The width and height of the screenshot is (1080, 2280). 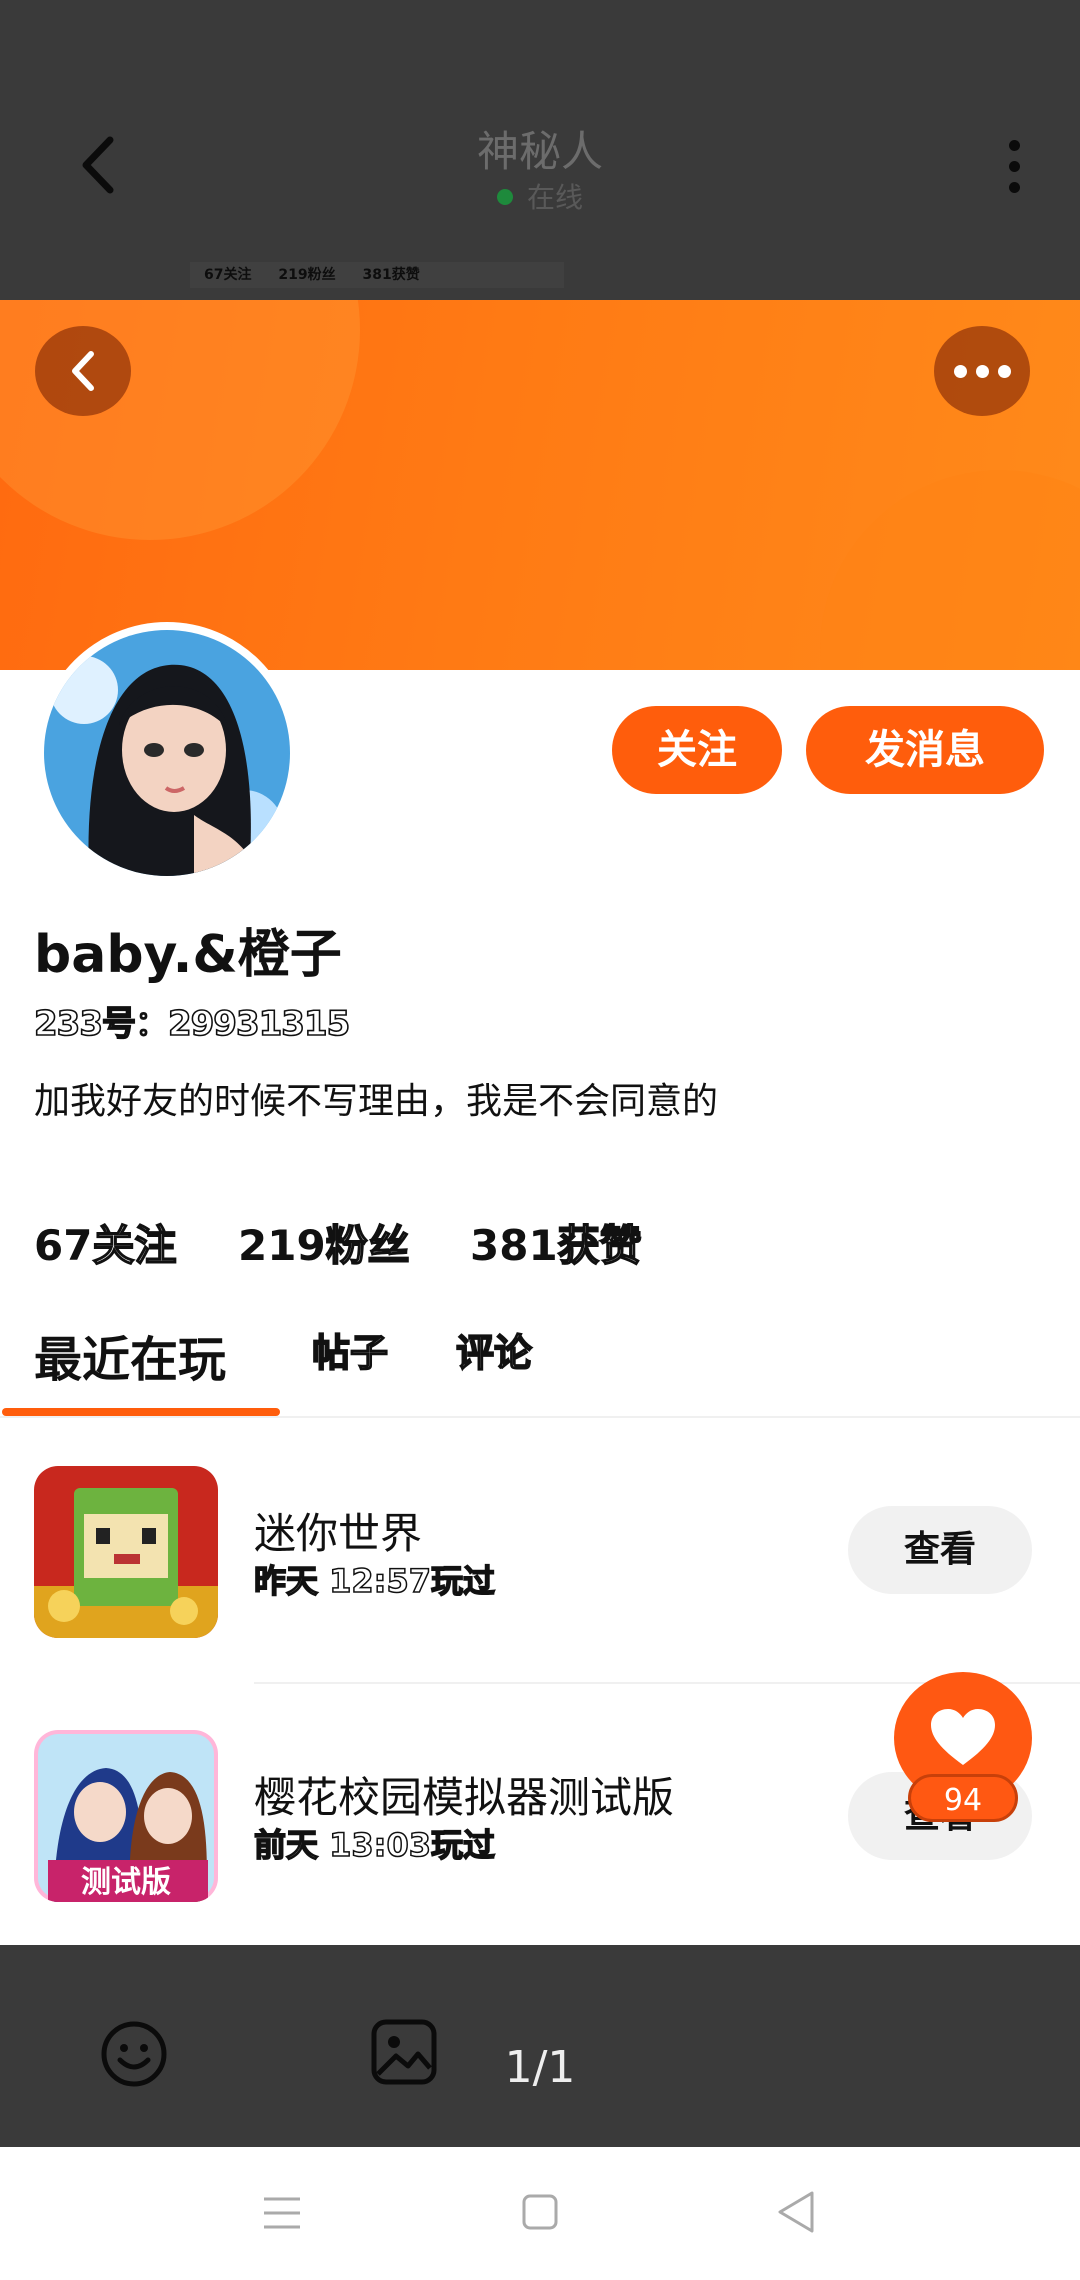 What do you see at coordinates (374, 1581) in the screenshot?
I see `game-last-played: 昨天 12:57玩过` at bounding box center [374, 1581].